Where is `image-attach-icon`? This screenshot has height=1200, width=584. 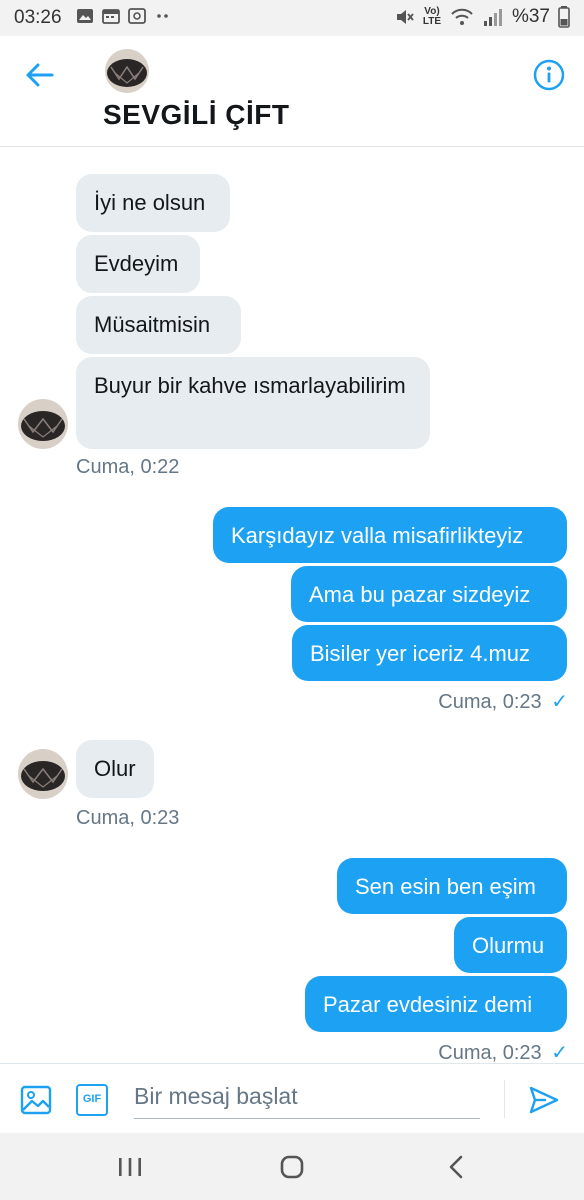
image-attach-icon is located at coordinates (36, 1100).